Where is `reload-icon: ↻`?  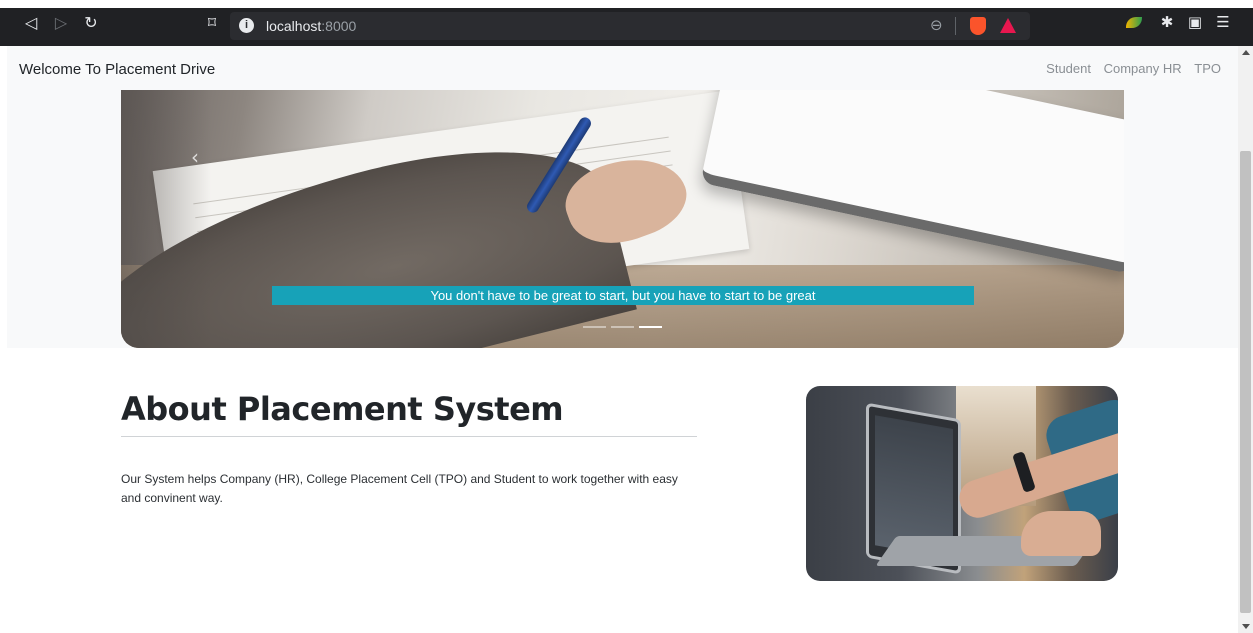
reload-icon: ↻ is located at coordinates (91, 23).